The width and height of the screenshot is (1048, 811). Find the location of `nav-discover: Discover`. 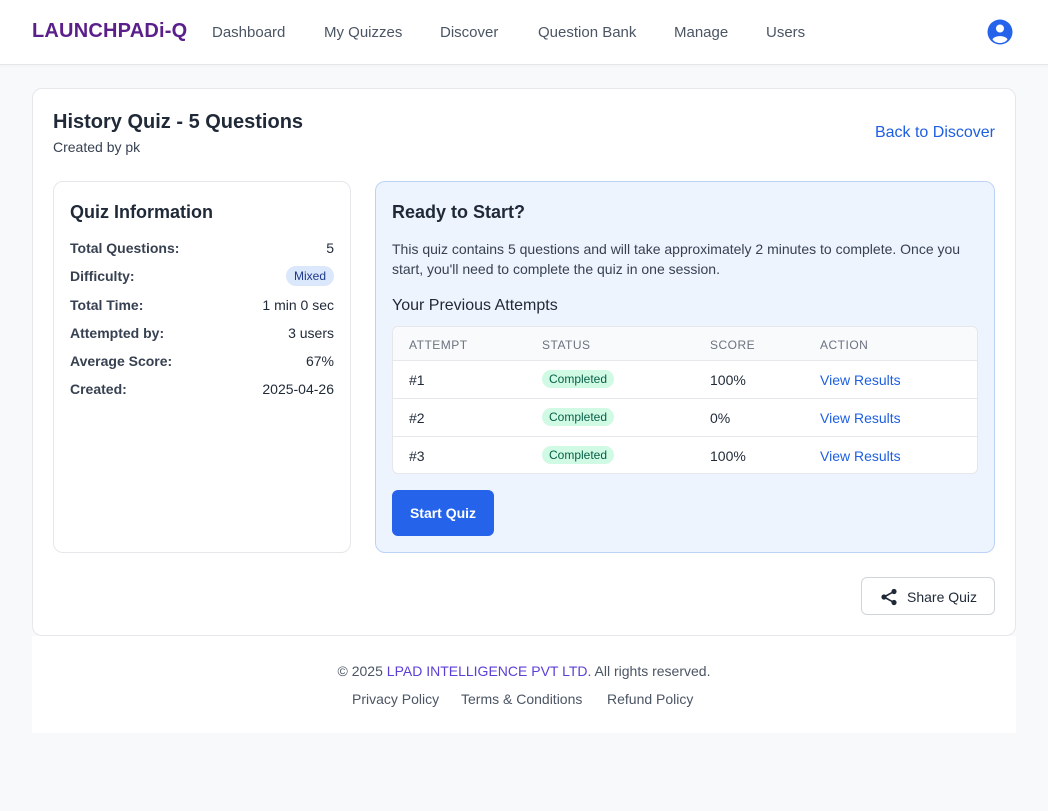

nav-discover: Discover is located at coordinates (469, 32).